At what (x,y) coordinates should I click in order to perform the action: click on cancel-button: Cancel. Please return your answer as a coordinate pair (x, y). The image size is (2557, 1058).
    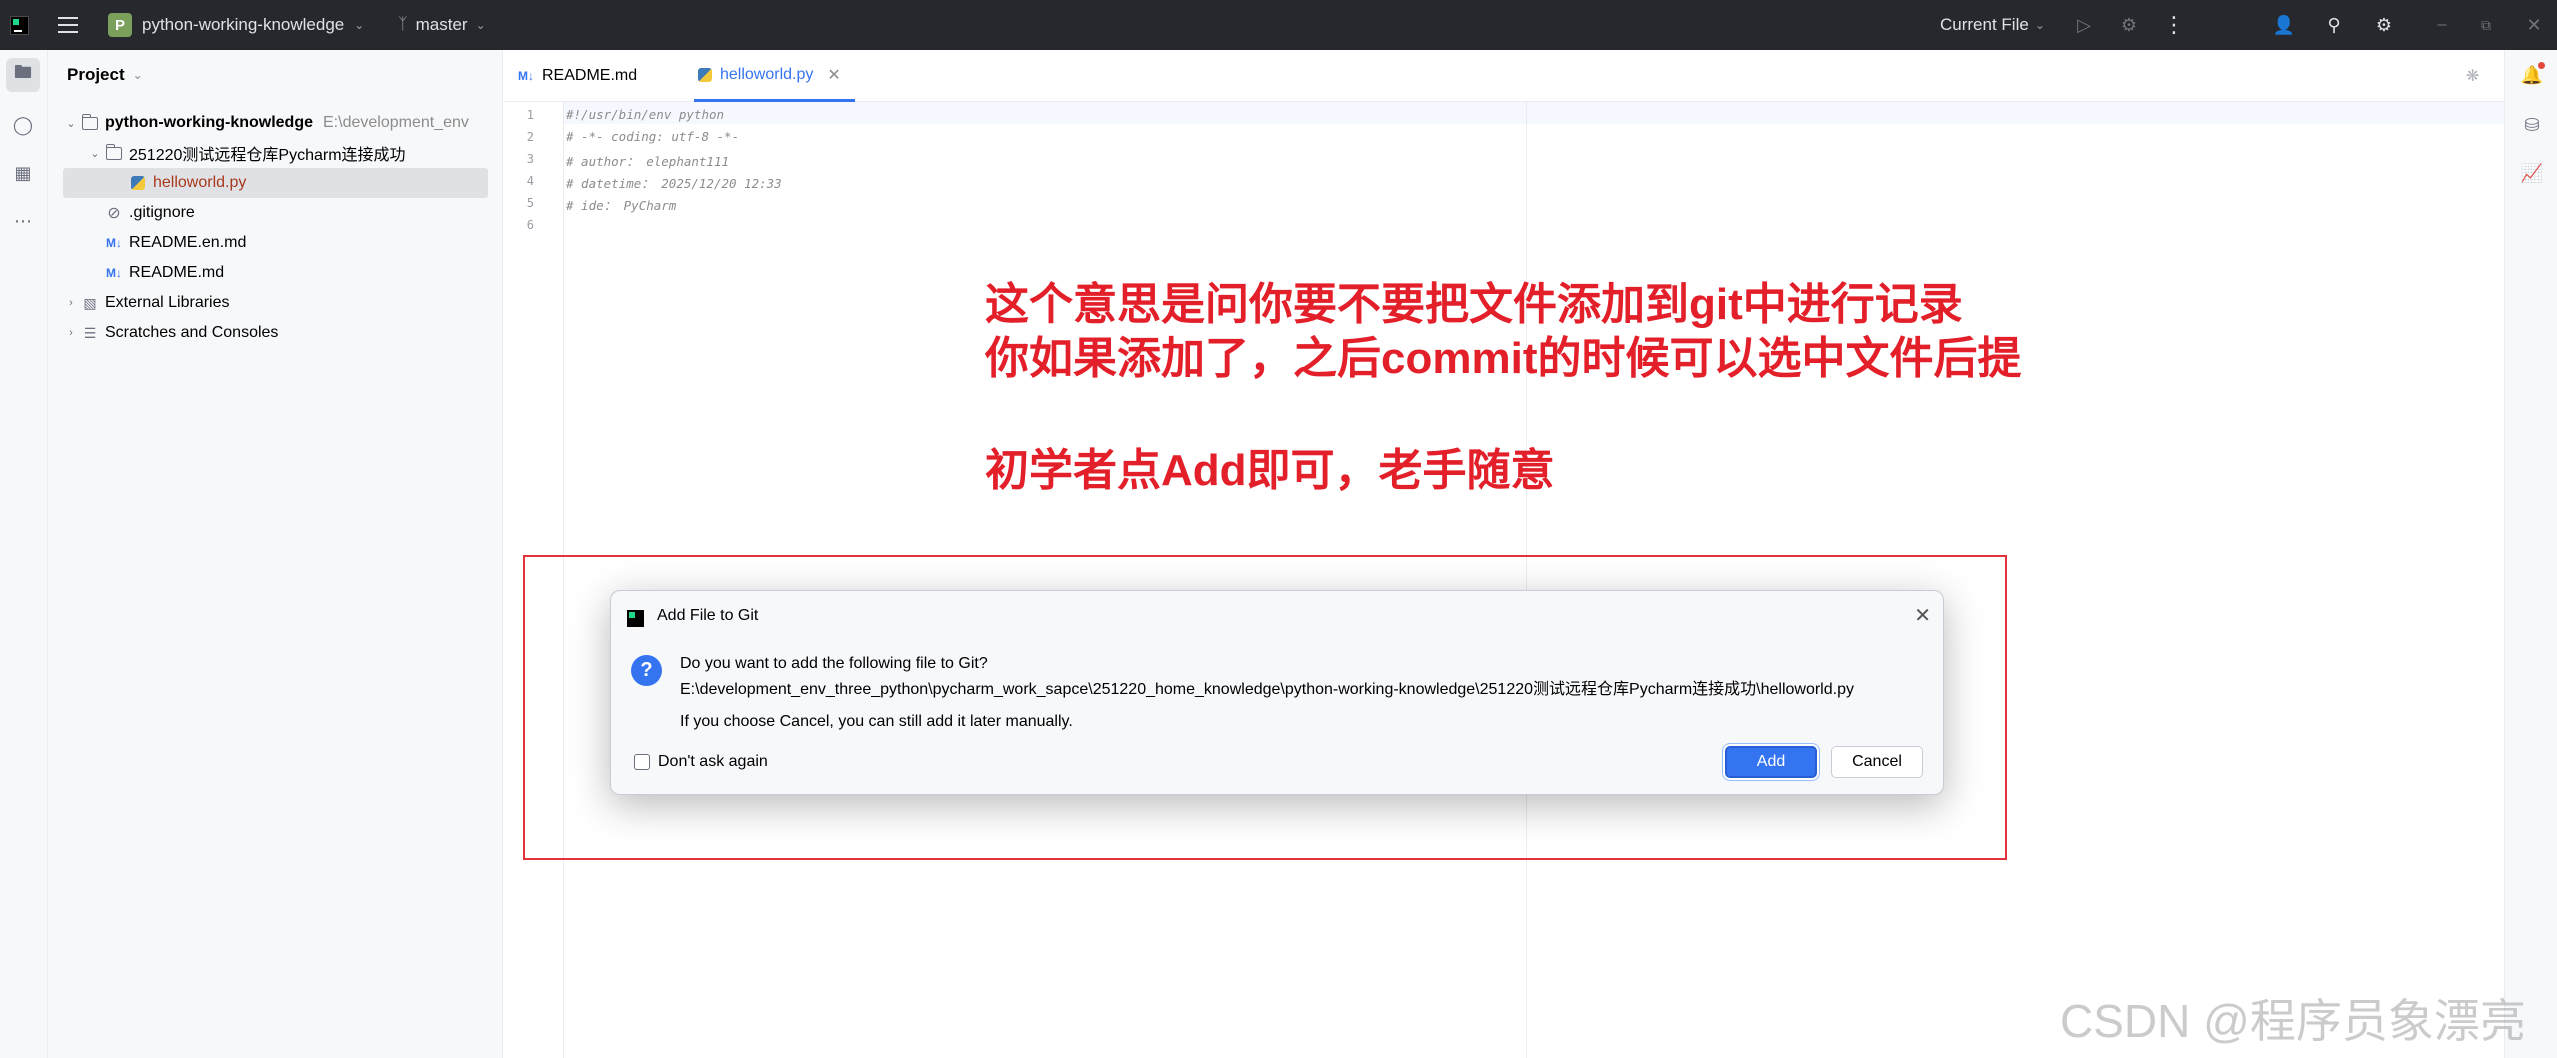
    Looking at the image, I should click on (1877, 762).